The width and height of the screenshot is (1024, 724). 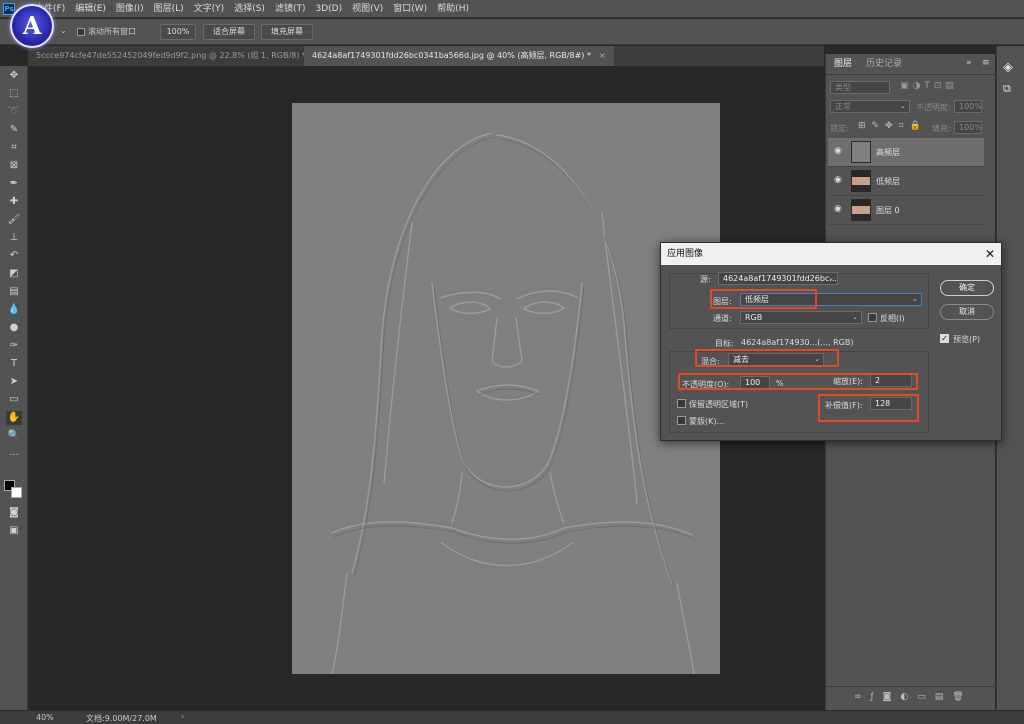 What do you see at coordinates (14, 418) in the screenshot?
I see `hand-tool-icon: ✋` at bounding box center [14, 418].